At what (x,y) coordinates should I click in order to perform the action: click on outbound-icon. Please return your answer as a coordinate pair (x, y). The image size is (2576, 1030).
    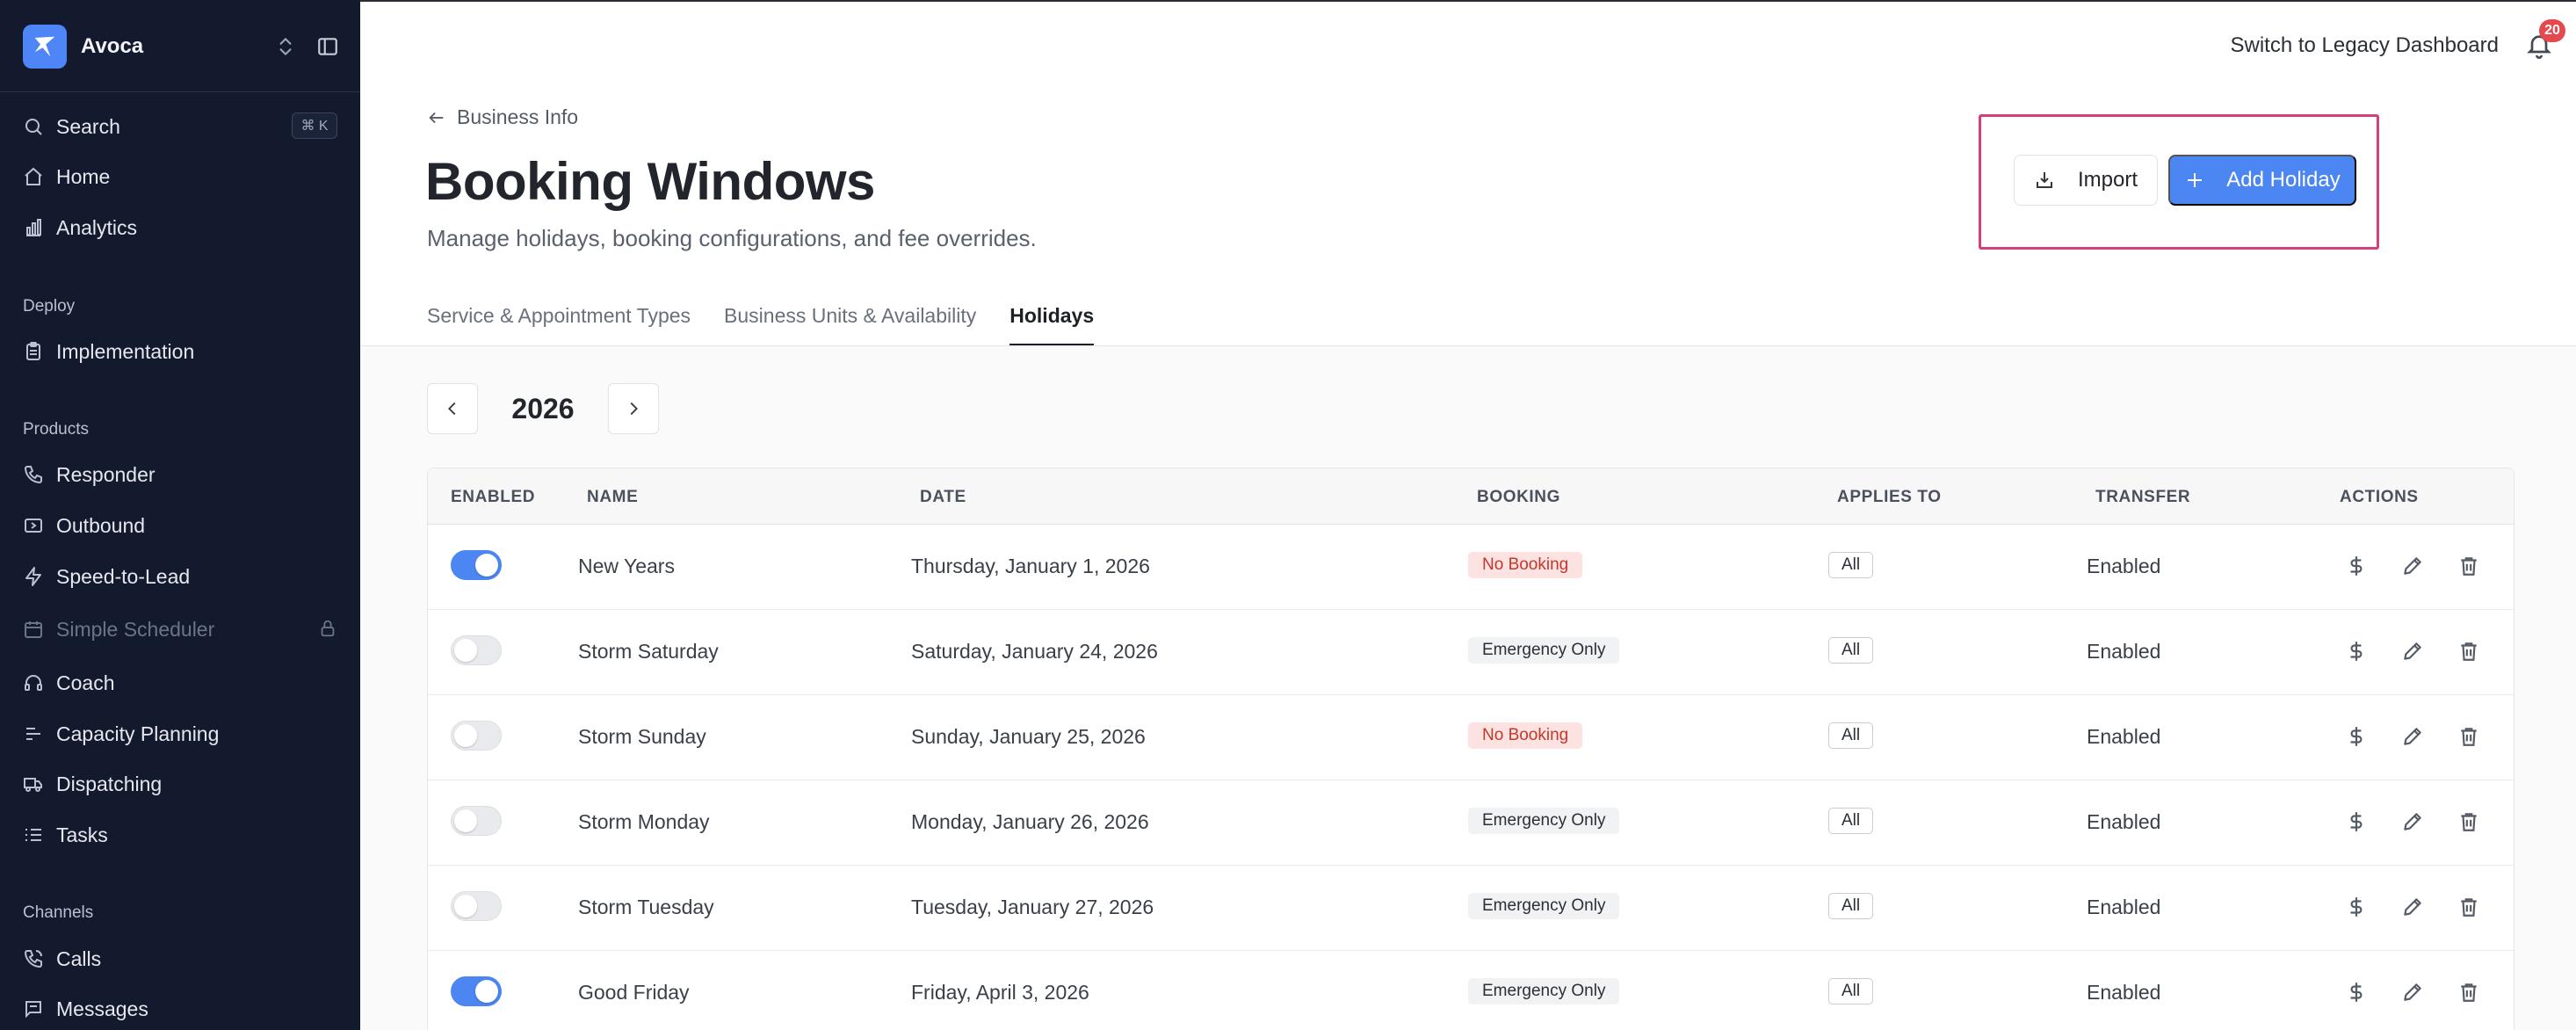
    Looking at the image, I should click on (33, 526).